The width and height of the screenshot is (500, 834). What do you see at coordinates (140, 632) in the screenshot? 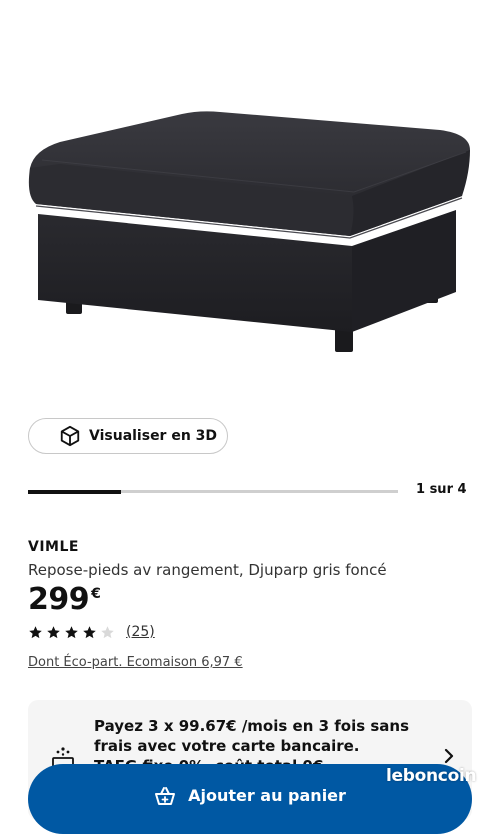
I see `rating-count-link: (25)` at bounding box center [140, 632].